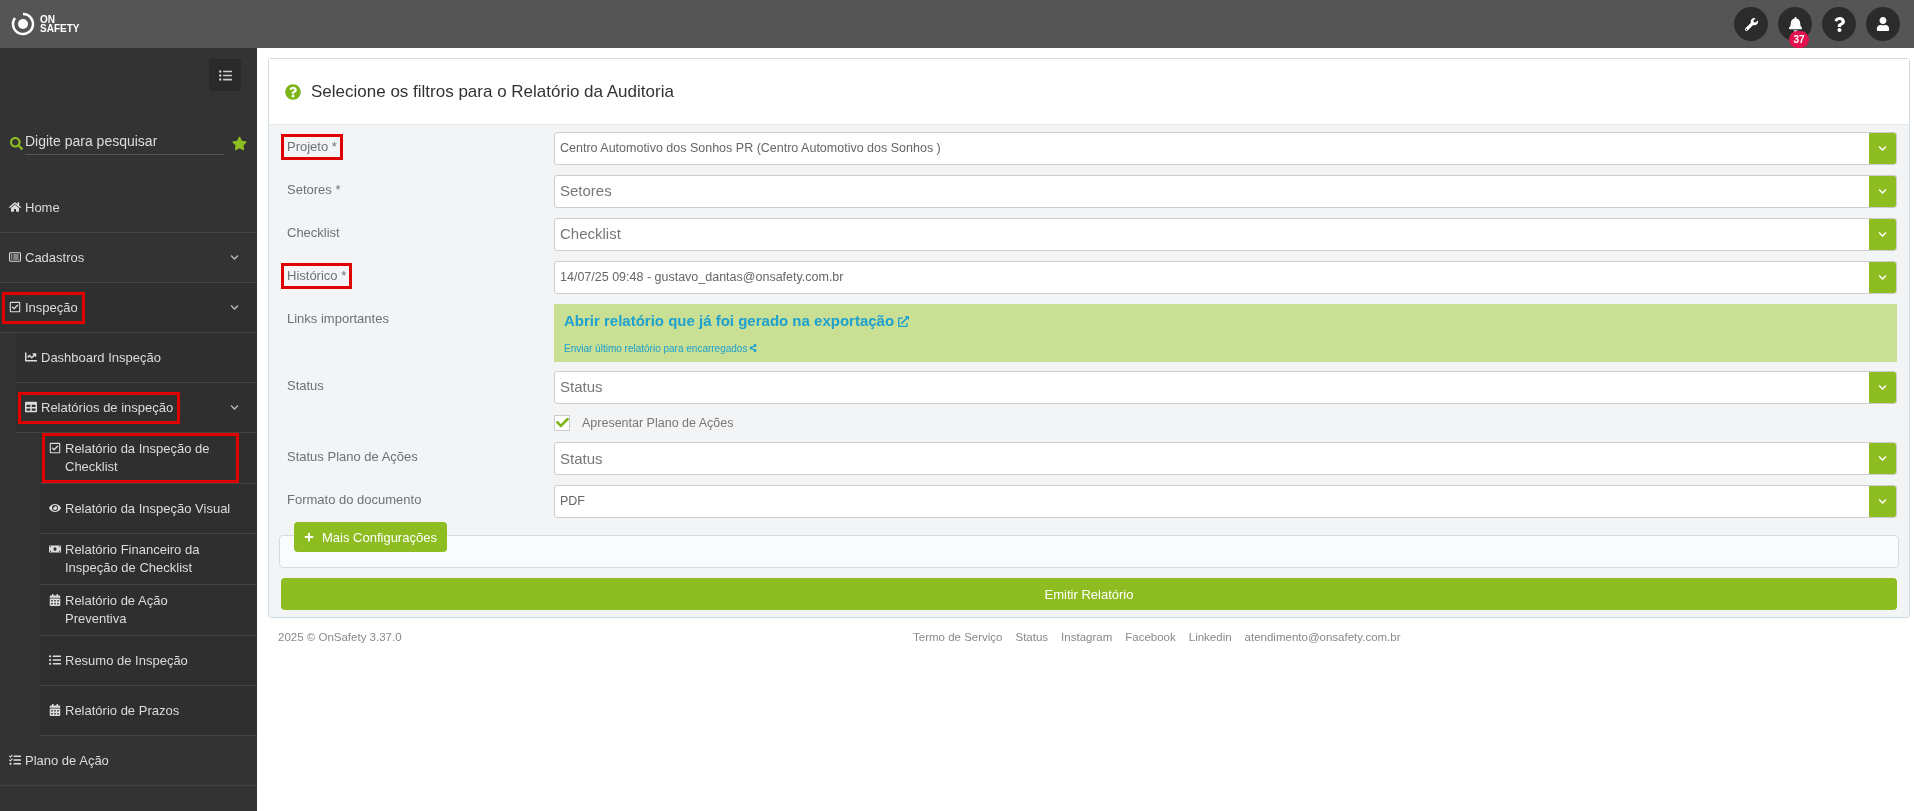 The width and height of the screenshot is (1914, 811). Describe the element at coordinates (904, 321) in the screenshot. I see `external-link-icon` at that location.